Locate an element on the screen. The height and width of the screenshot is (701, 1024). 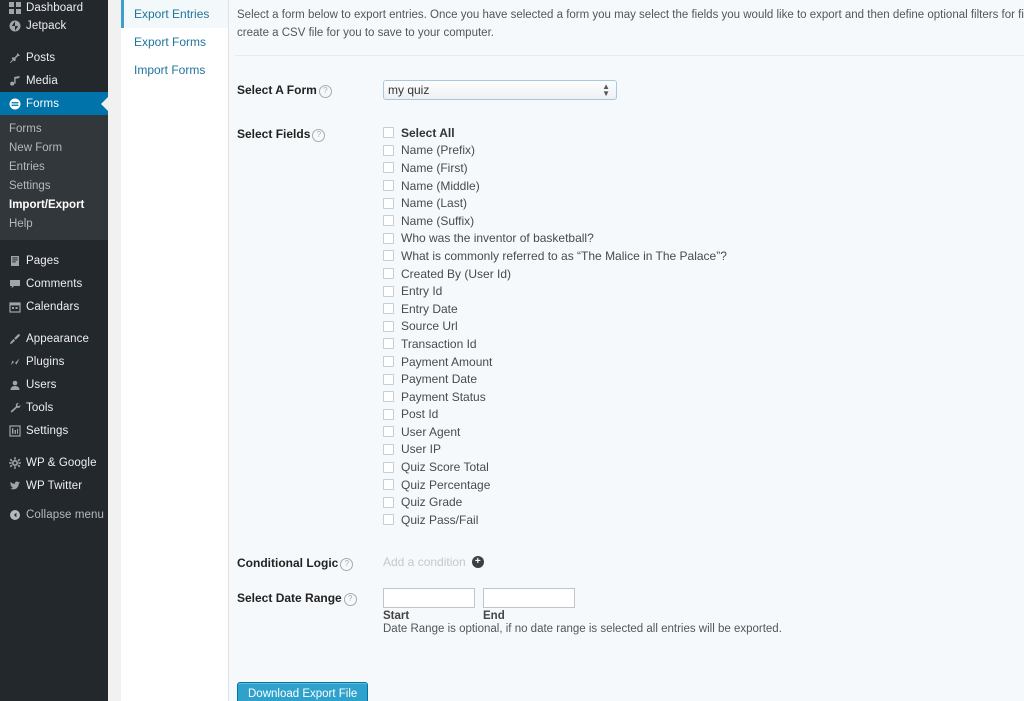
checkbox-quiz-grade is located at coordinates (388, 502).